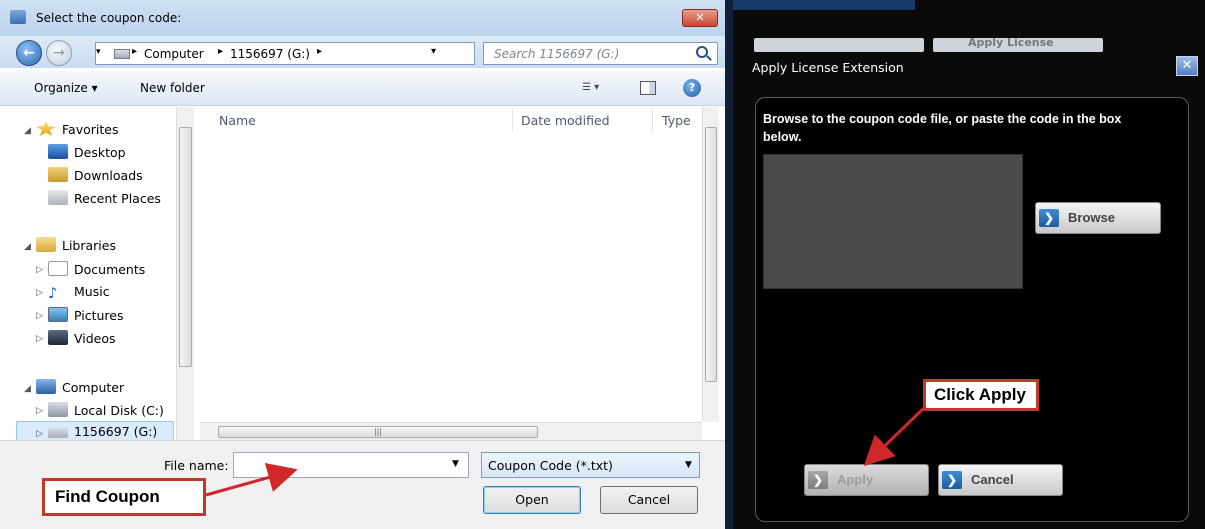  I want to click on arrow-to-apply, so click(895, 436).